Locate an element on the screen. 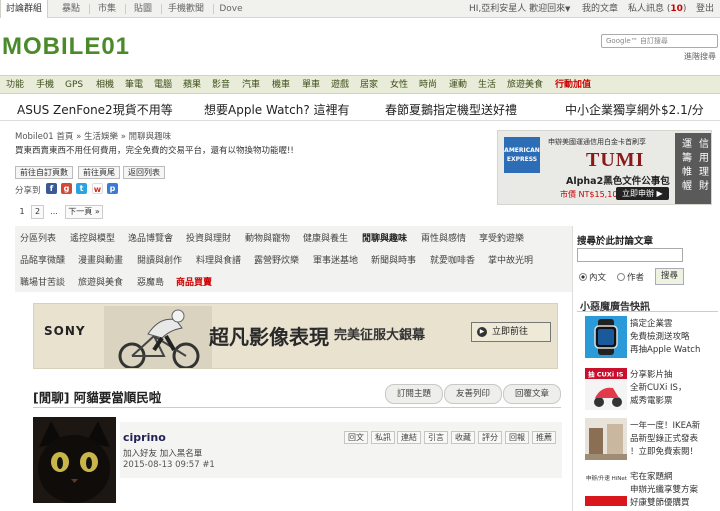 The height and width of the screenshot is (511, 720). facebook-icon: f is located at coordinates (51, 188).